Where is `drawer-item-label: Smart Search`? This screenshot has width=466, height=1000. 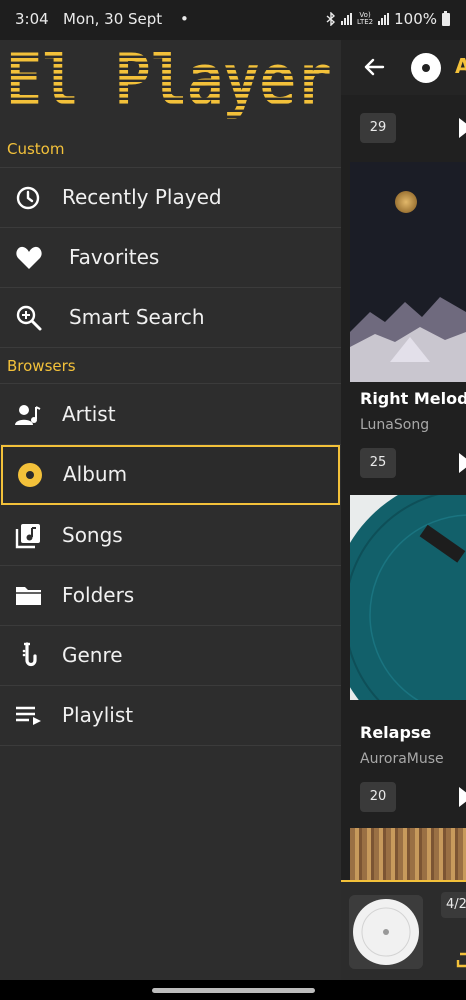 drawer-item-label: Smart Search is located at coordinates (137, 317).